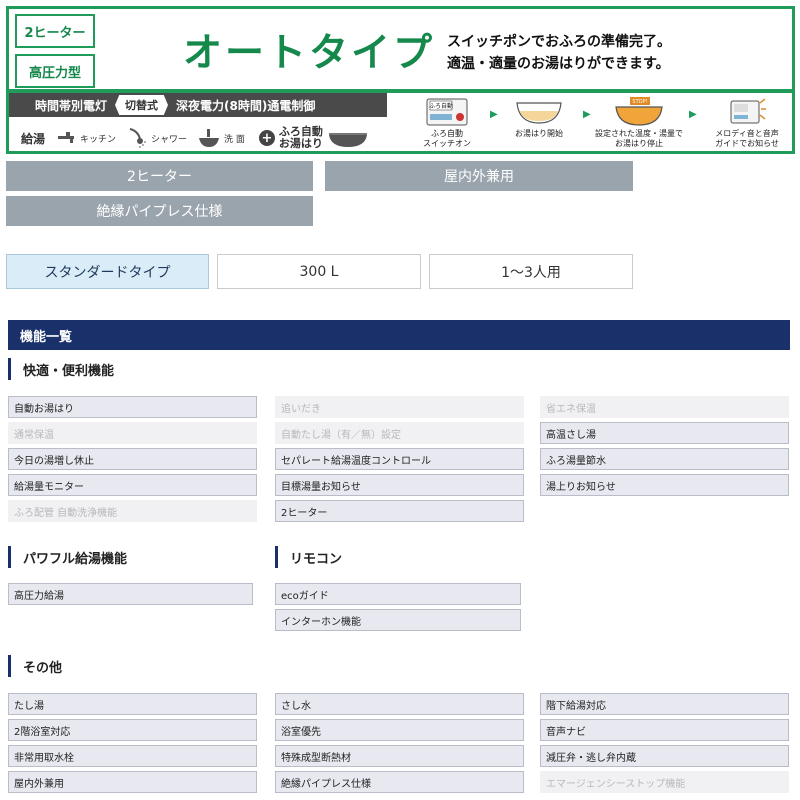  What do you see at coordinates (639, 102) in the screenshot?
I see `stop-sign-label: STOP!` at bounding box center [639, 102].